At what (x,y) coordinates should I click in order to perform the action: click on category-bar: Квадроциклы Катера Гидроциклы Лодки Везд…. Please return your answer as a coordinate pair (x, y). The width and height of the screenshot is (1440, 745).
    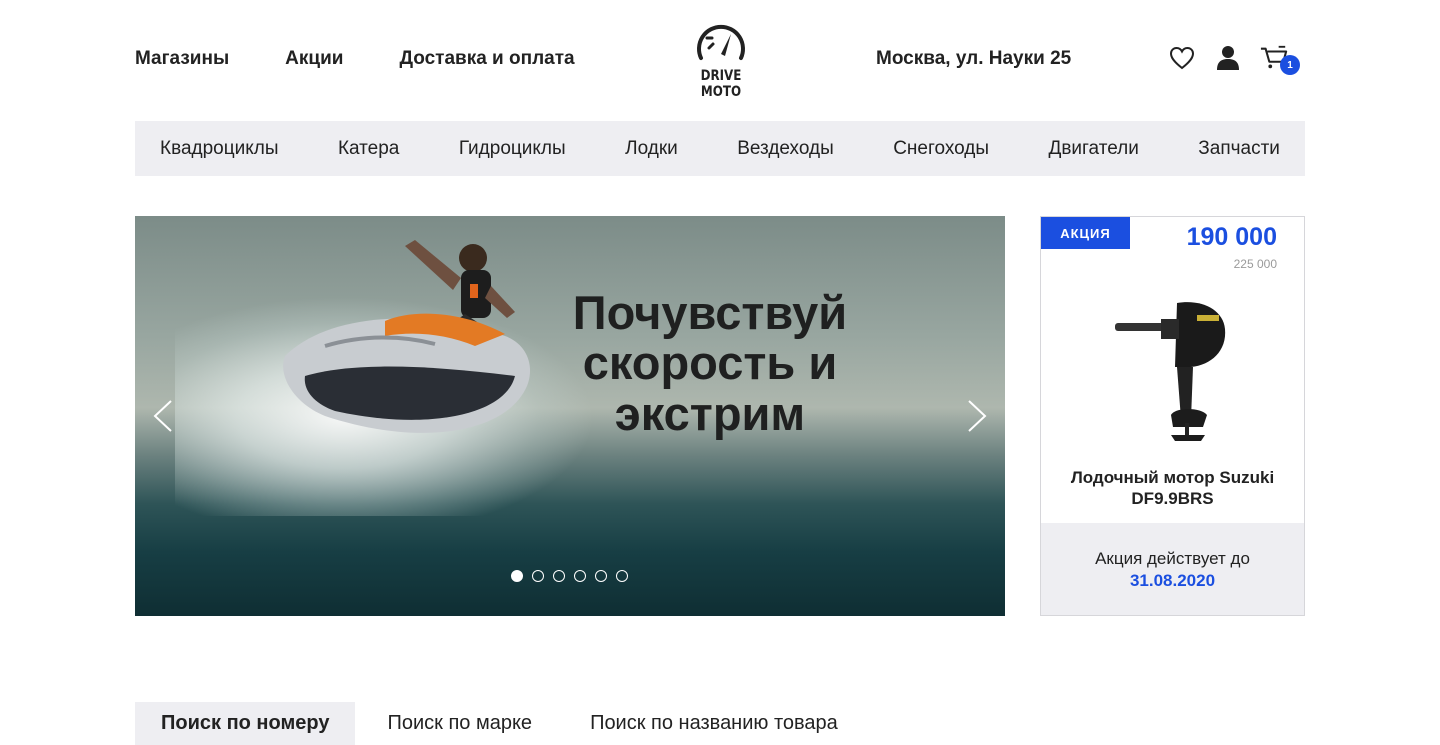
    Looking at the image, I should click on (720, 148).